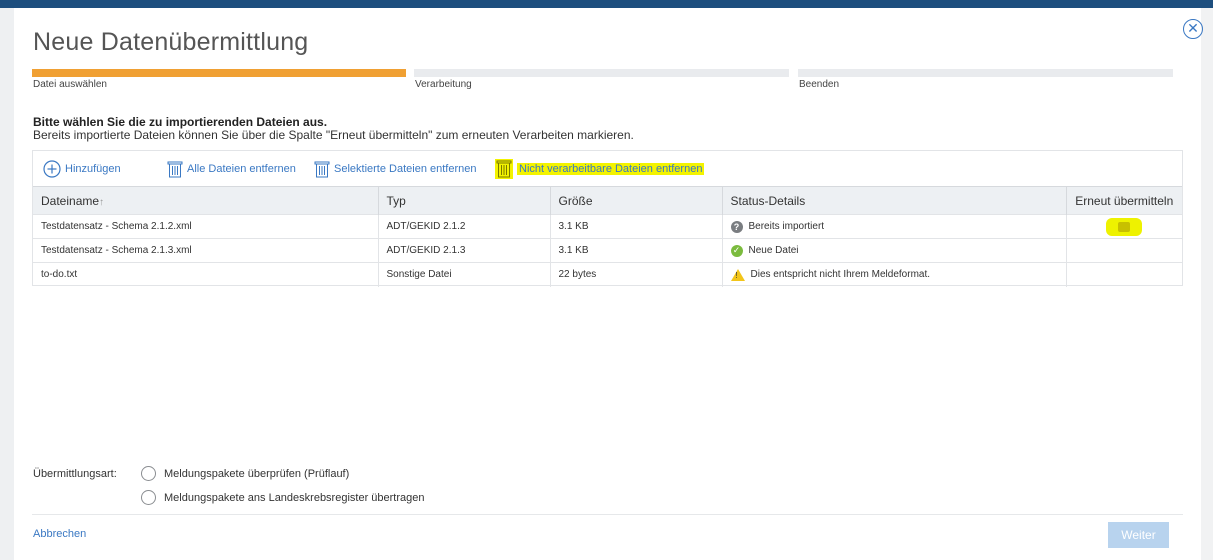 Image resolution: width=1213 pixels, height=560 pixels. I want to click on transmission-mode-label: Übermittlungsart:, so click(75, 474).